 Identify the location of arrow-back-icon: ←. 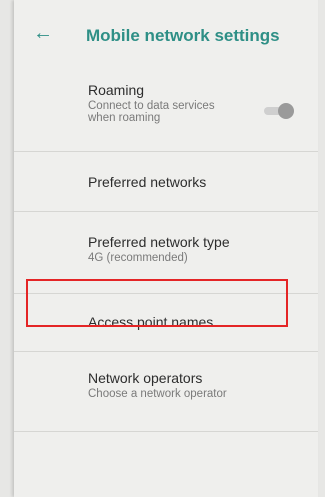
(43, 32).